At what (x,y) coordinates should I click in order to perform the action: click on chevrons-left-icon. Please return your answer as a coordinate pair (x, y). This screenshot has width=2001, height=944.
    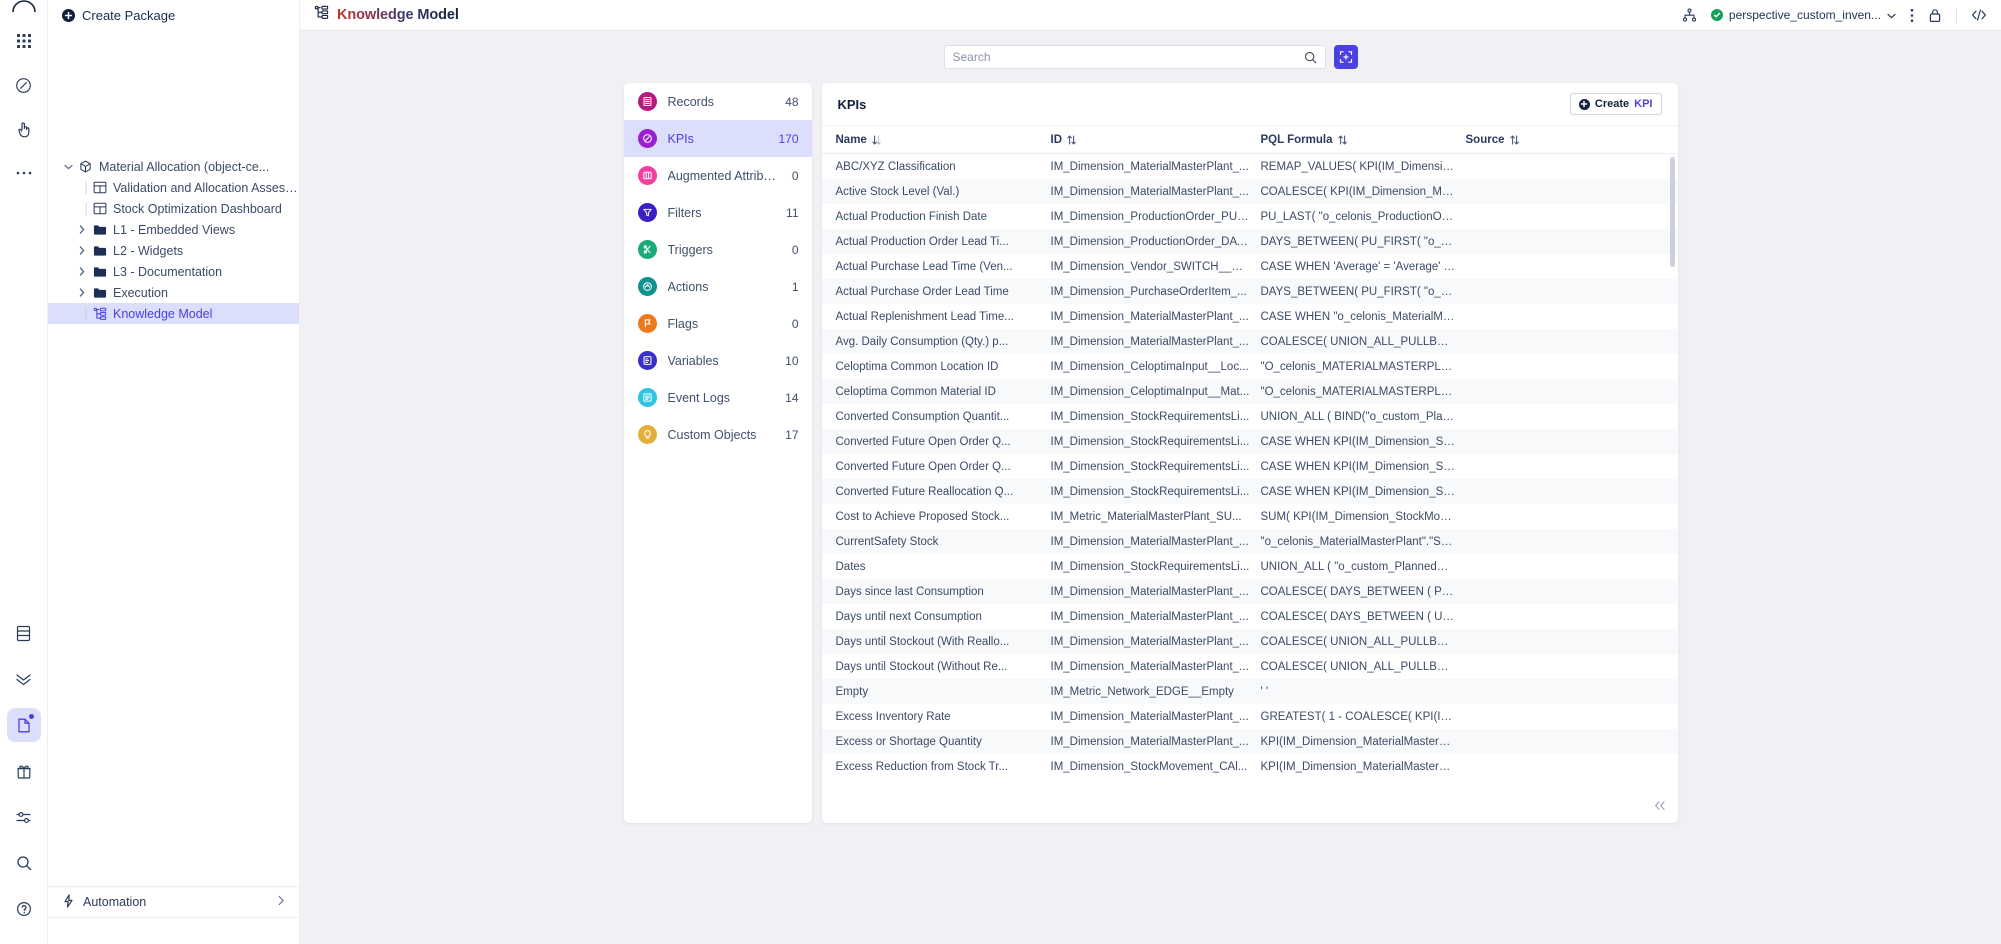
    Looking at the image, I should click on (1659, 806).